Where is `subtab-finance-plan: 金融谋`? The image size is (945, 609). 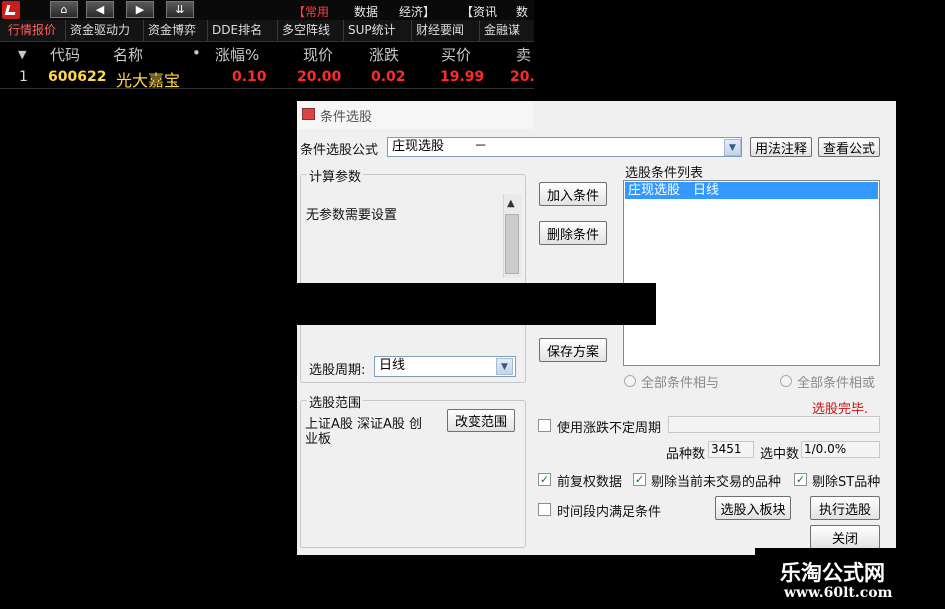 subtab-finance-plan: 金融谋 is located at coordinates (507, 30).